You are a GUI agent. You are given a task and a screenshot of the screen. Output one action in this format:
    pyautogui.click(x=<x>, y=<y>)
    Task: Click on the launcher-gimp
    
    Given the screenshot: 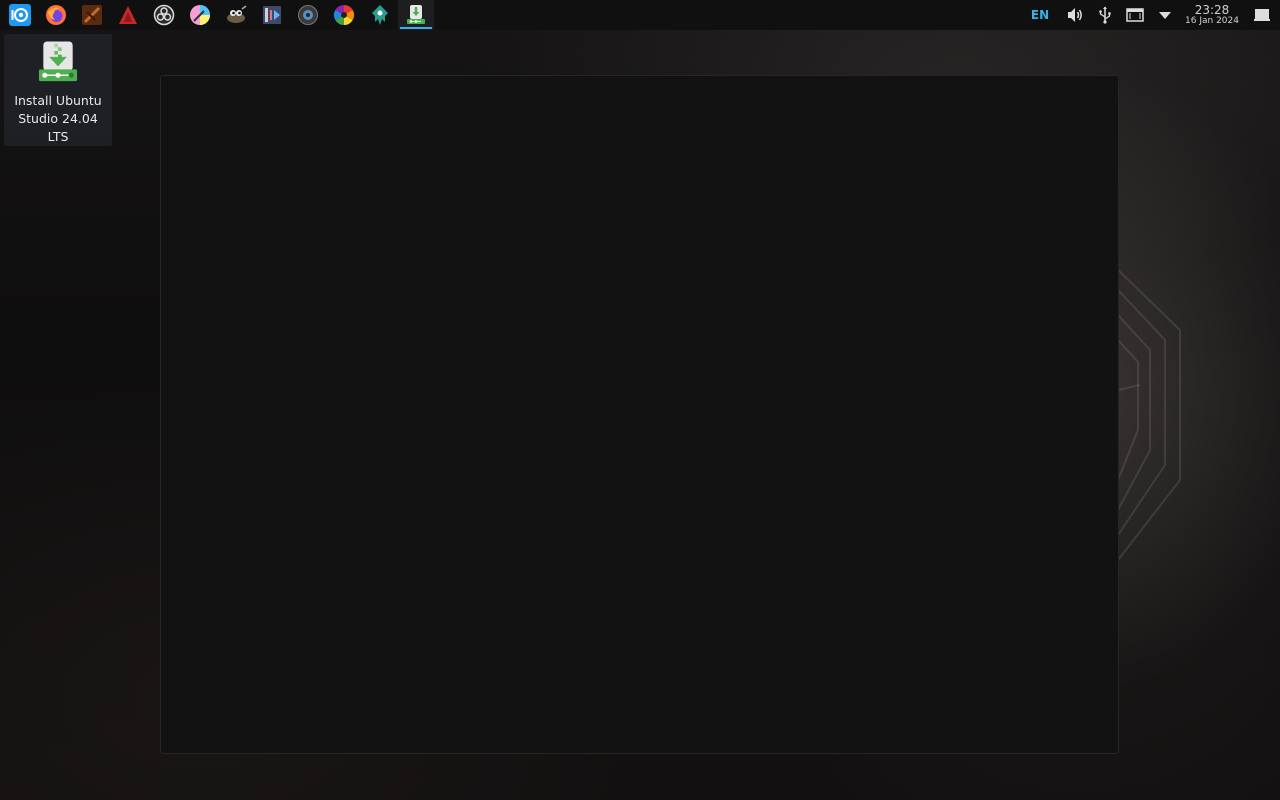 What is the action you would take?
    pyautogui.click(x=236, y=15)
    